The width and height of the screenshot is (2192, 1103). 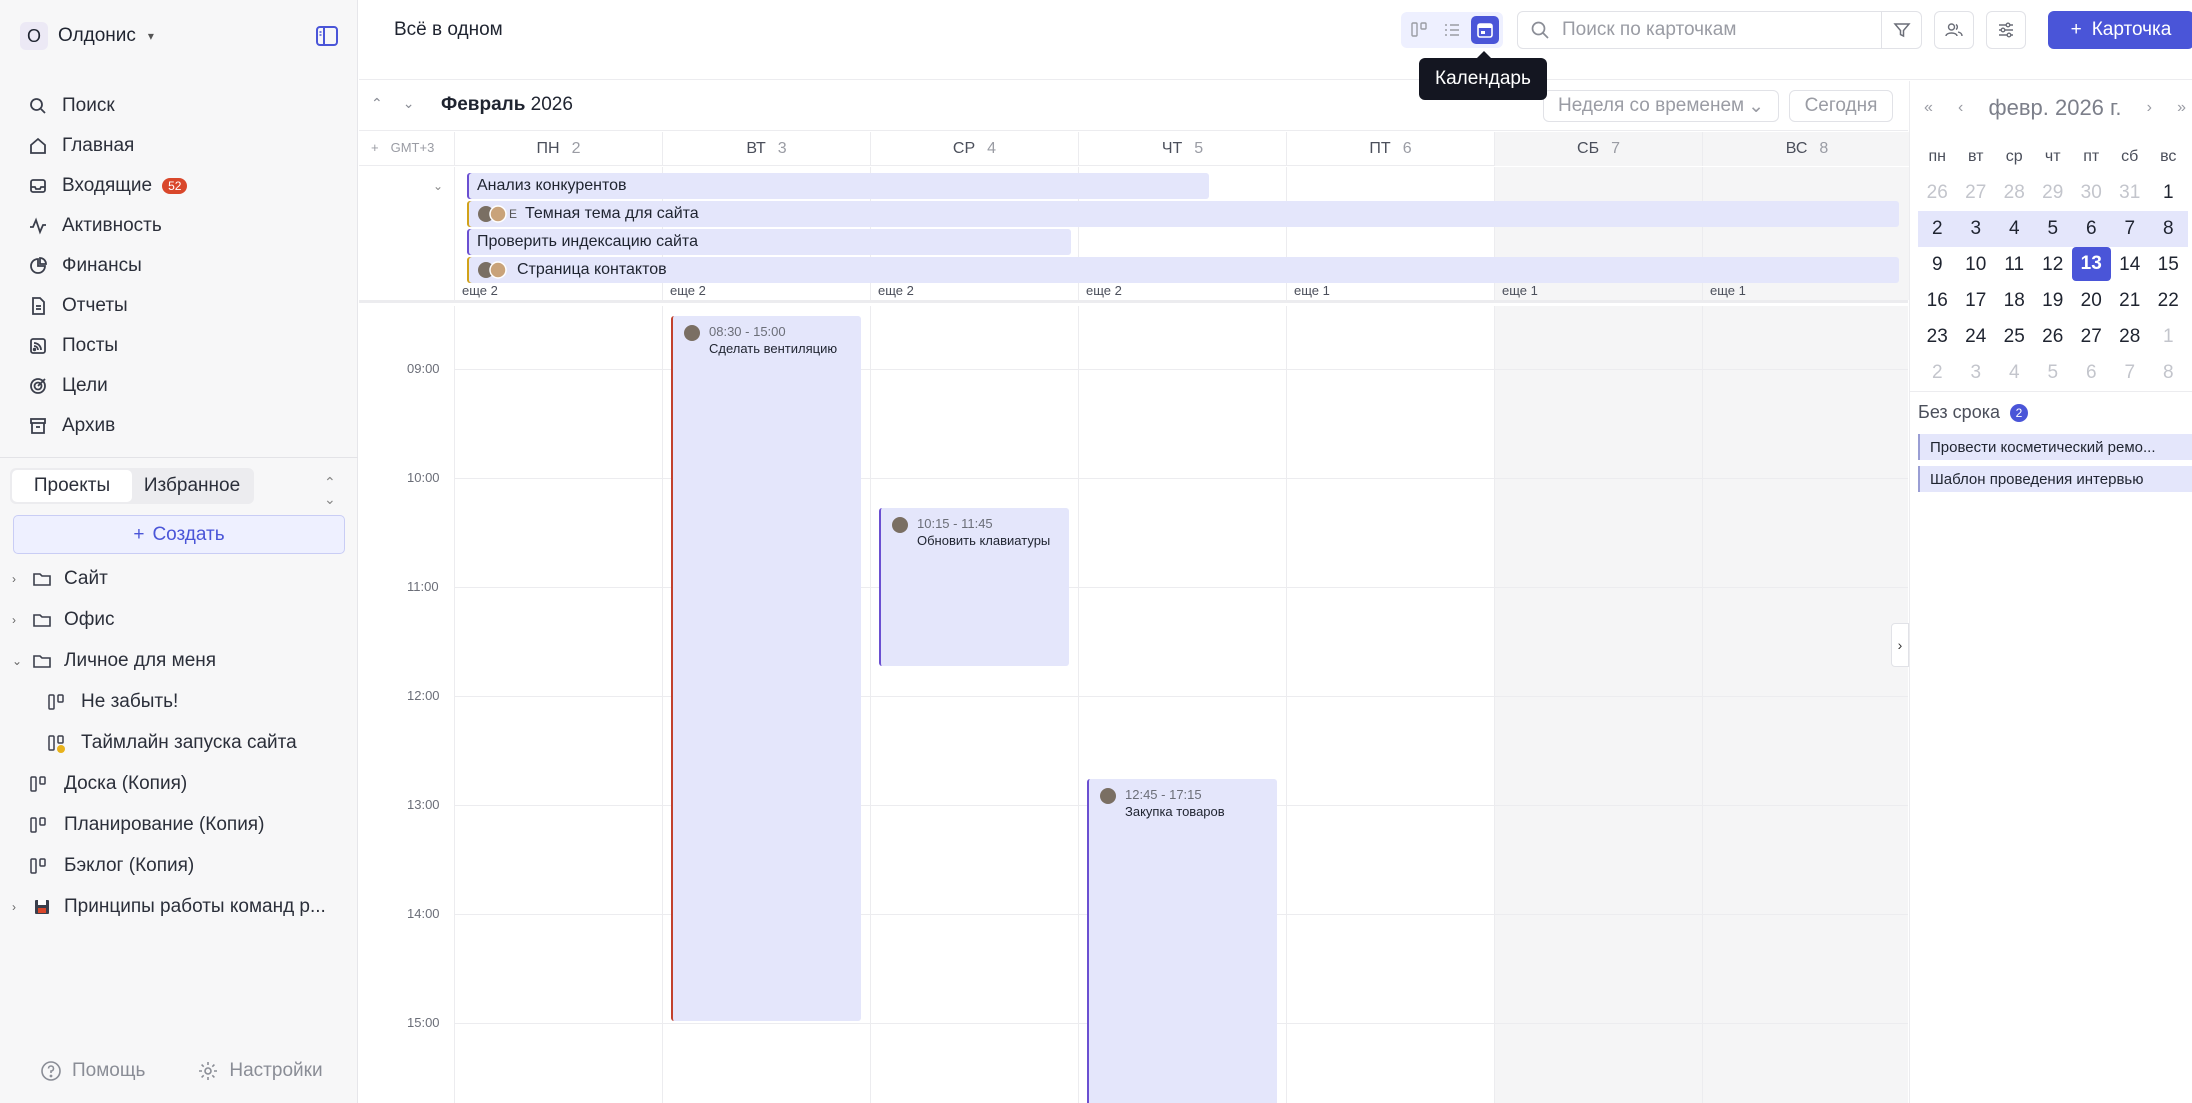 I want to click on tree-item-board: Планирование (Копия), so click(x=179, y=824).